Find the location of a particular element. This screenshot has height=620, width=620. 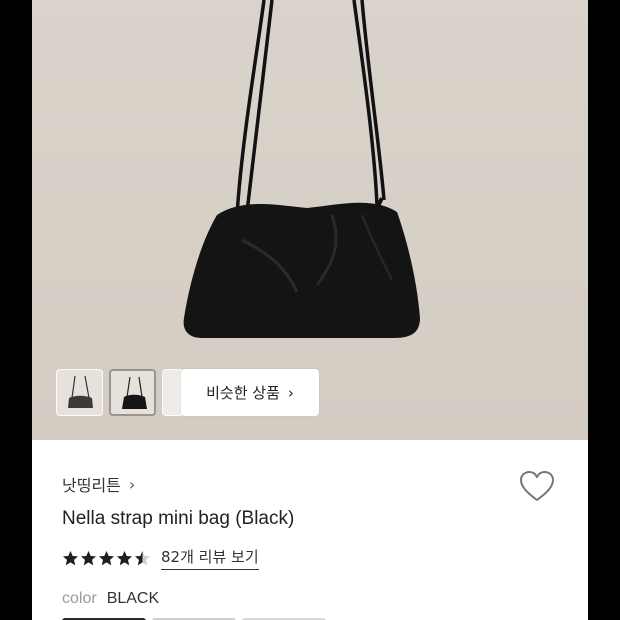

heart-outline-icon is located at coordinates (537, 486).